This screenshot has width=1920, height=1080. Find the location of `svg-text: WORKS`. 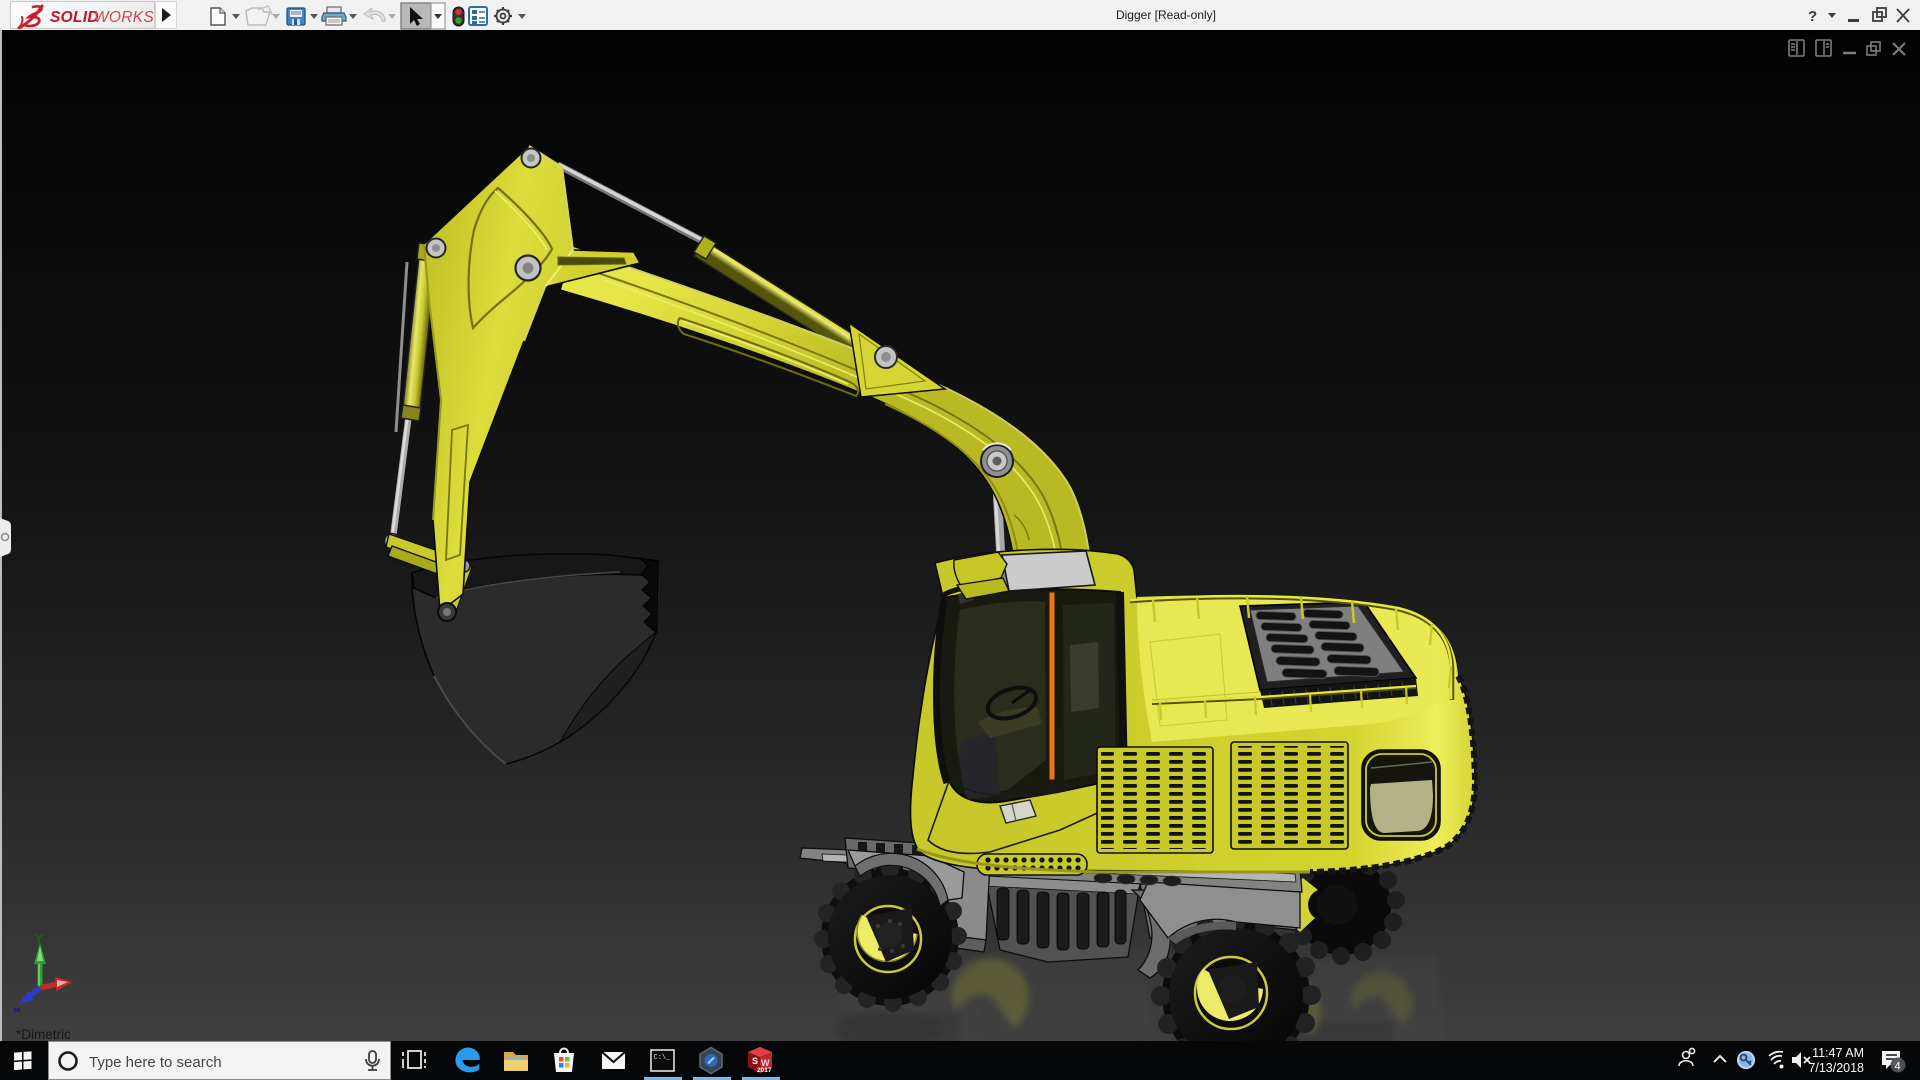

svg-text: WORKS is located at coordinates (124, 17).